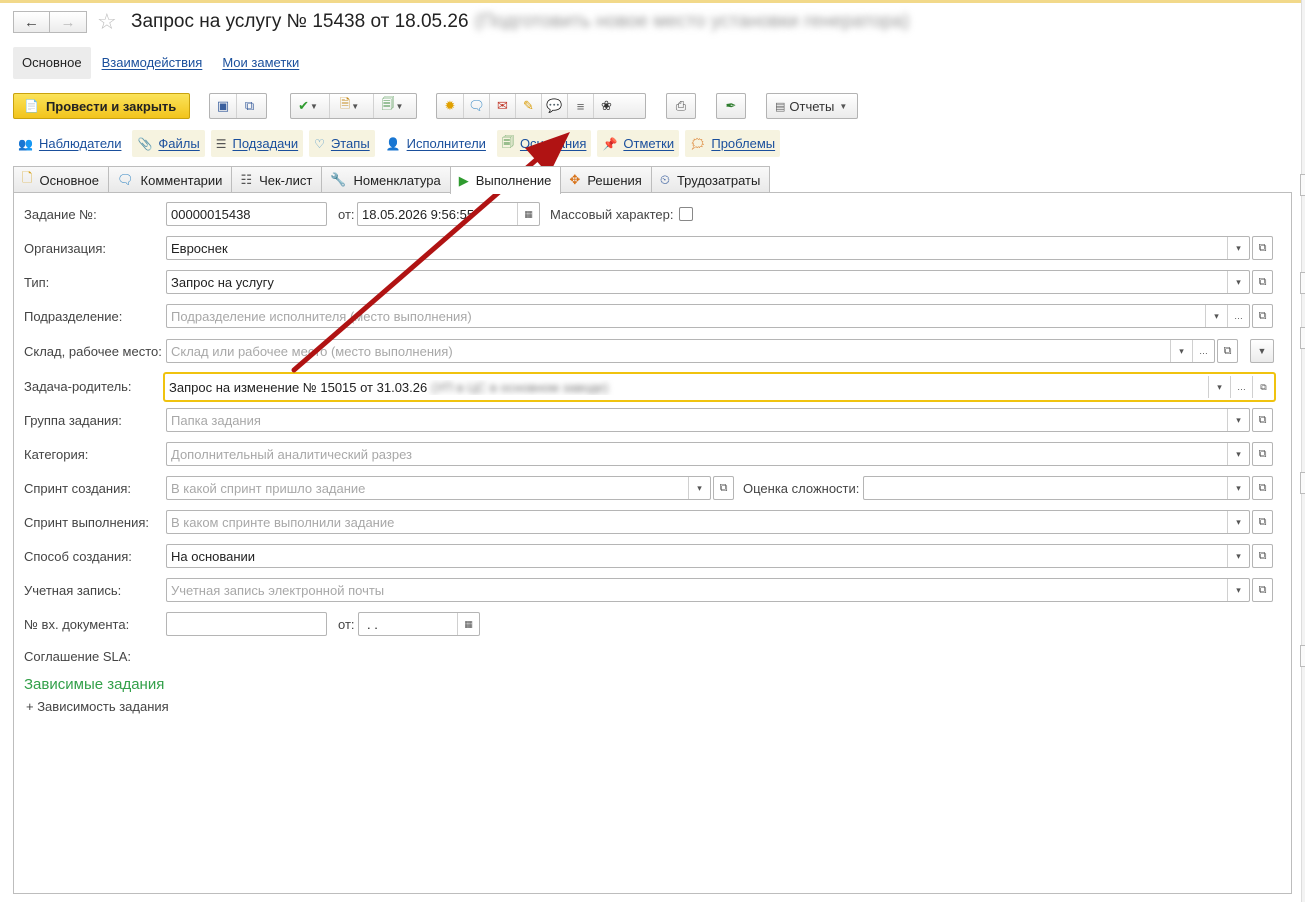 The image size is (1305, 902). What do you see at coordinates (1262, 282) in the screenshot?
I see `open-type-button: ⧉` at bounding box center [1262, 282].